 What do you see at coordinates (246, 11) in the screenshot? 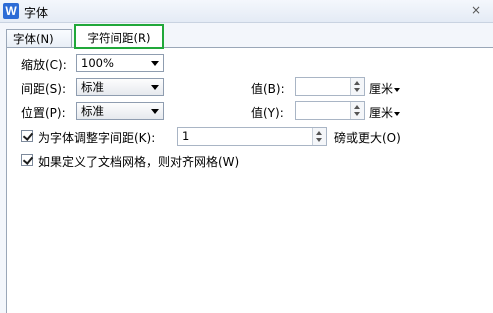
I see `title-bar: W 字体 ×` at bounding box center [246, 11].